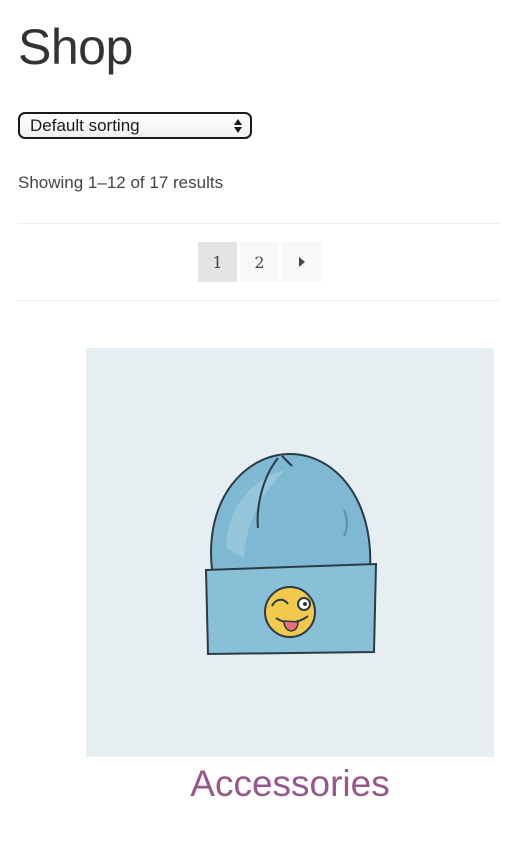  I want to click on sort-dropdown: Default sorting, so click(135, 125).